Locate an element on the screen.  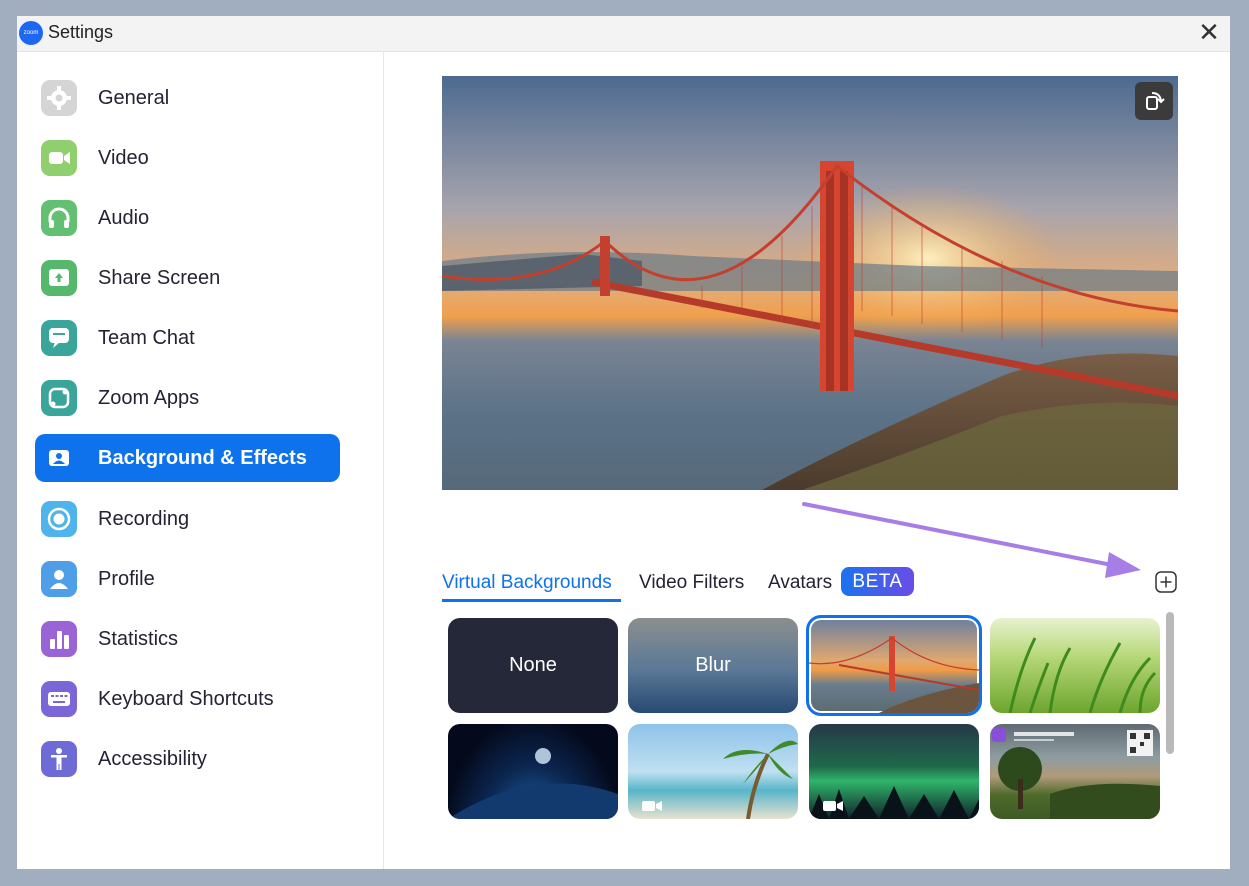
rotate-icon is located at coordinates (1155, 101).